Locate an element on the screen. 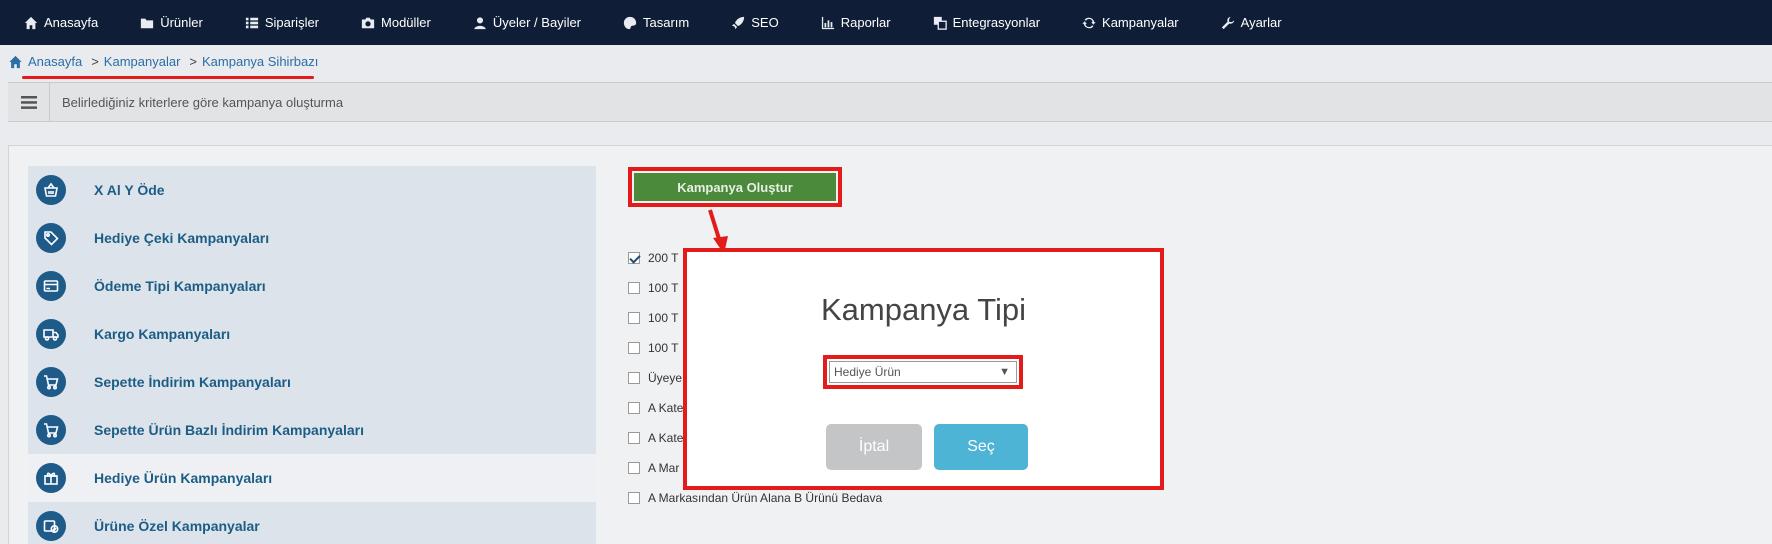  breadcrumb-kampanyalar: Kampanyalar is located at coordinates (142, 61).